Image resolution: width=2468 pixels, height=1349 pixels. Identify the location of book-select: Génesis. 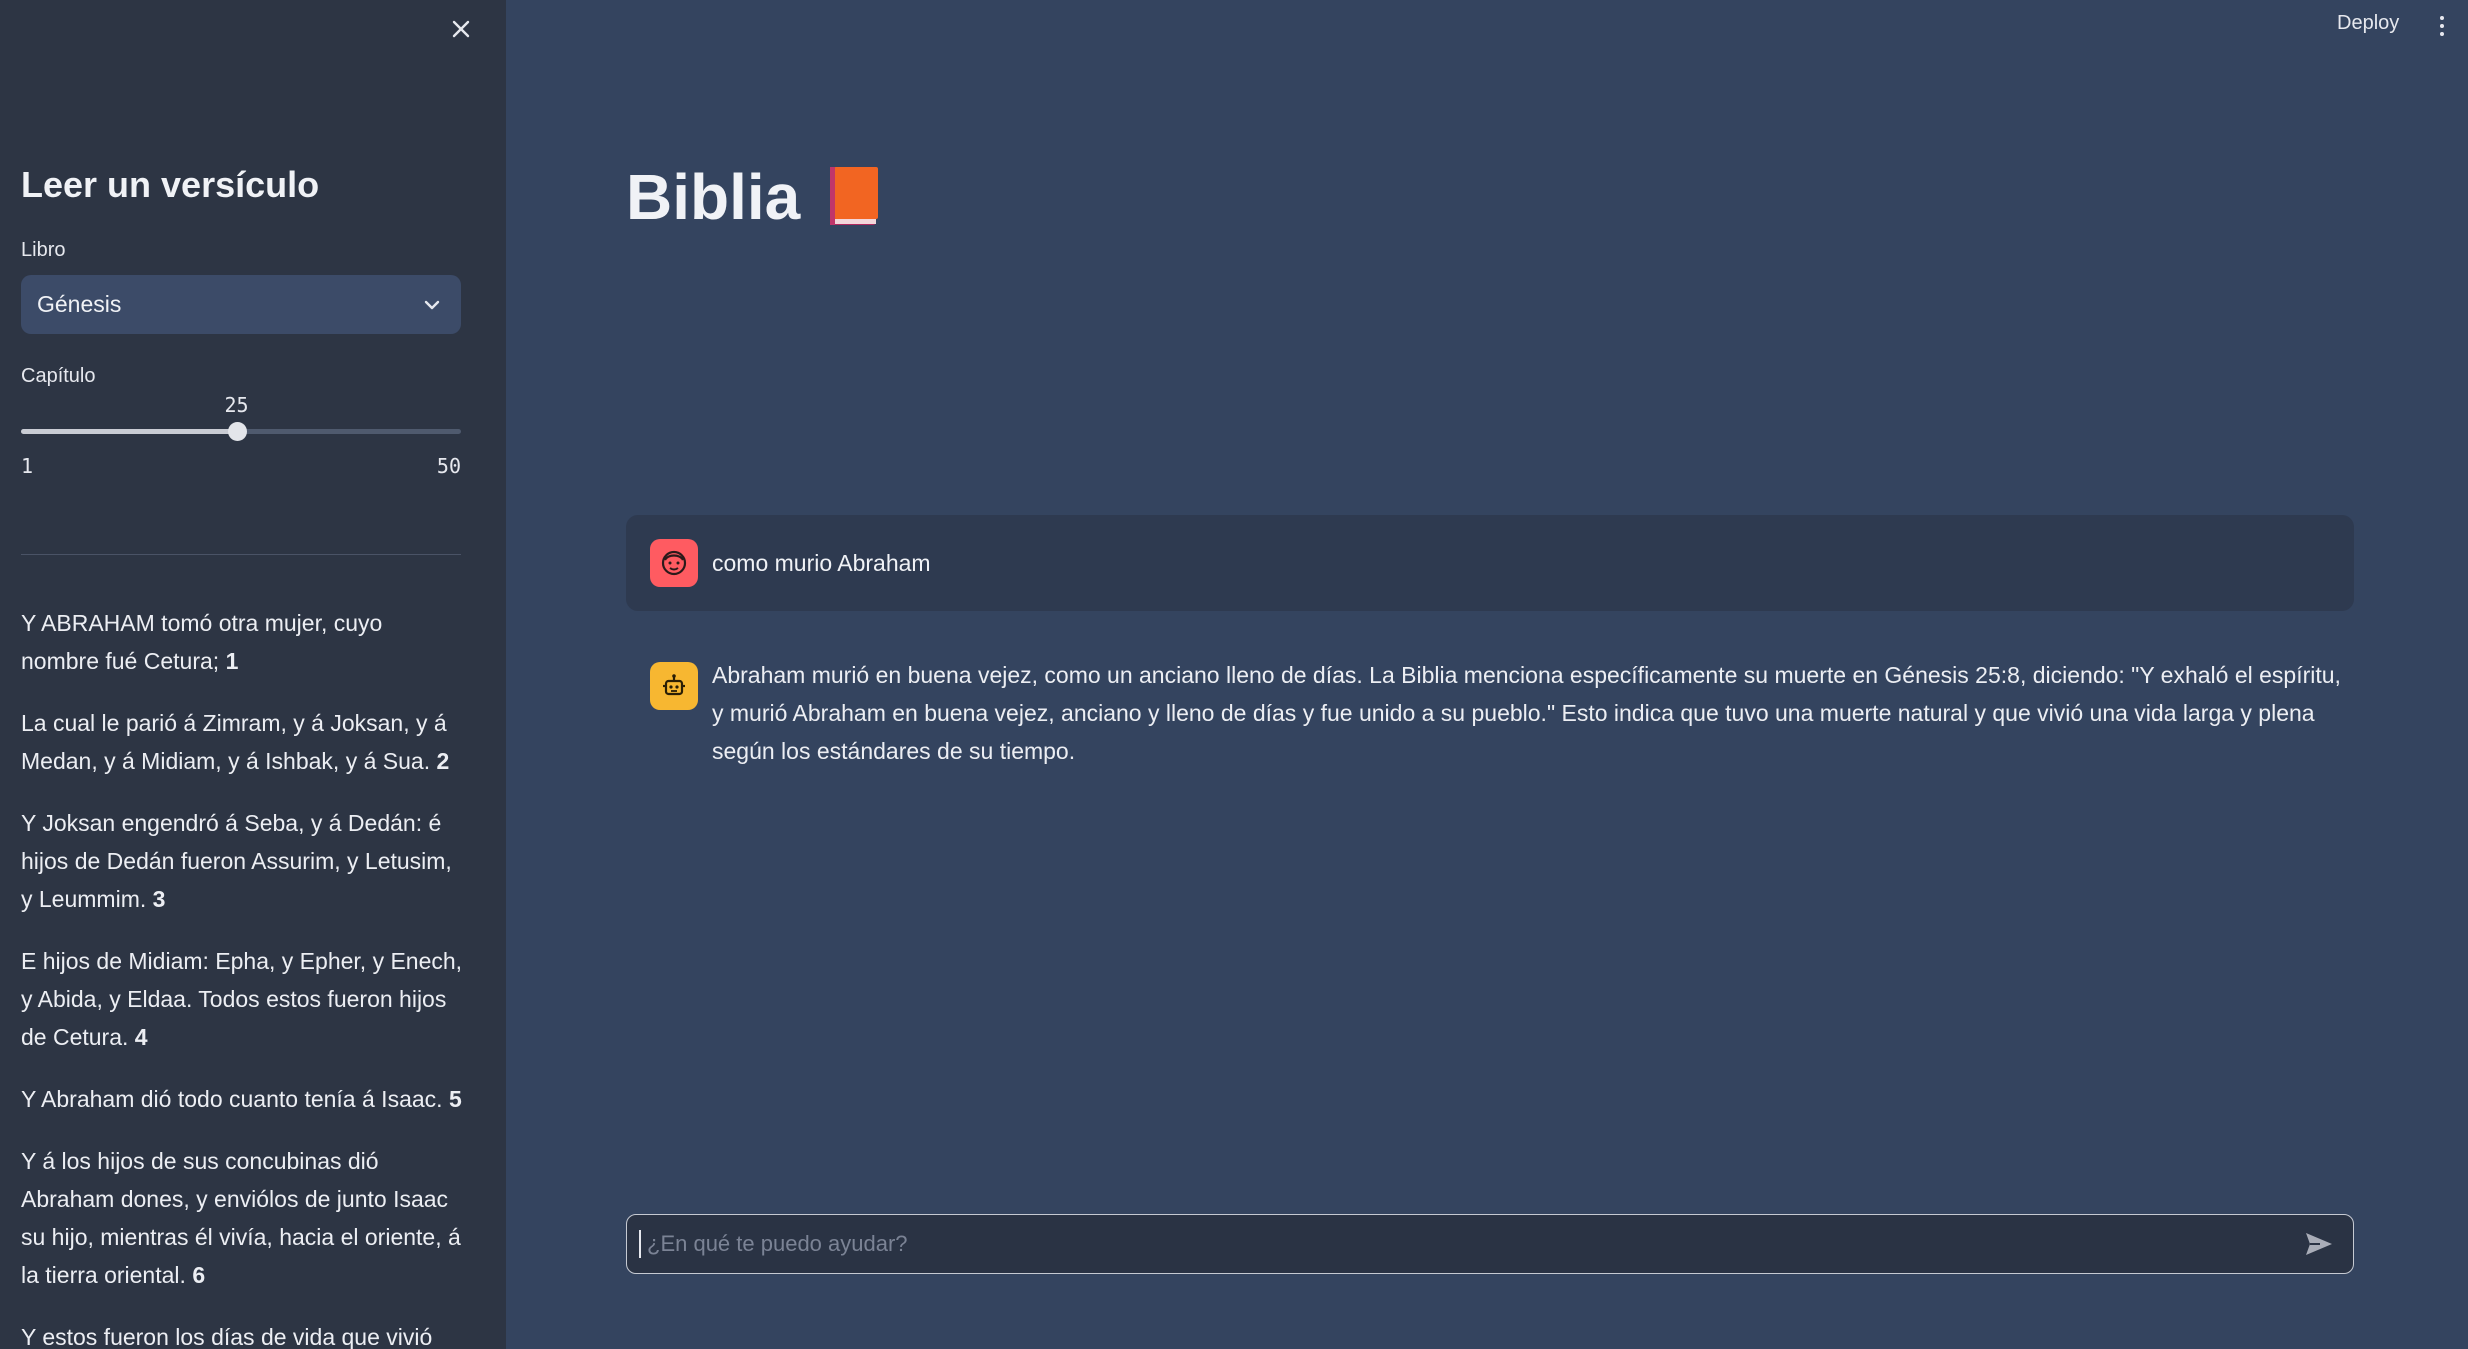
(241, 304).